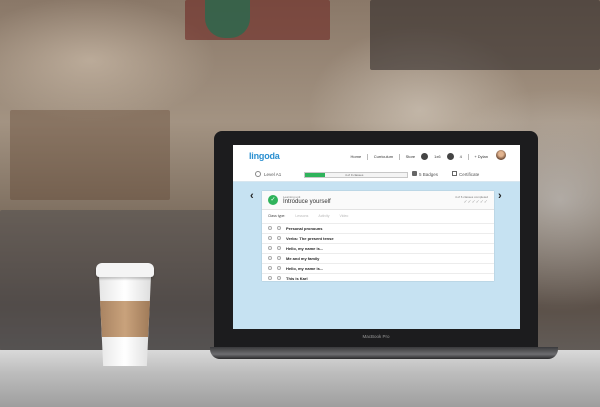  Describe the element at coordinates (411, 156) in the screenshot. I see `nav-store: Store` at that location.